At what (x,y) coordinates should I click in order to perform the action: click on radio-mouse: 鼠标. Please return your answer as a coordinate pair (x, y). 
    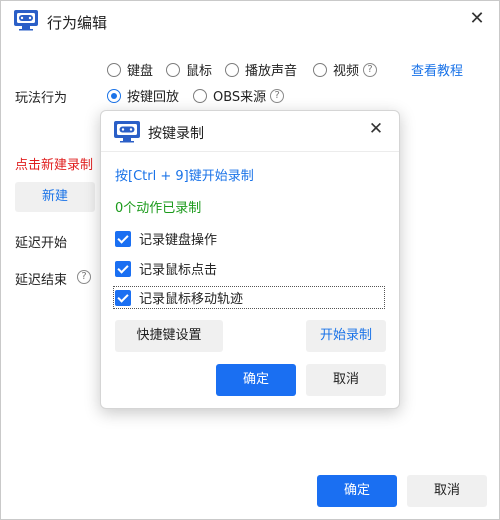
    Looking at the image, I should click on (189, 69).